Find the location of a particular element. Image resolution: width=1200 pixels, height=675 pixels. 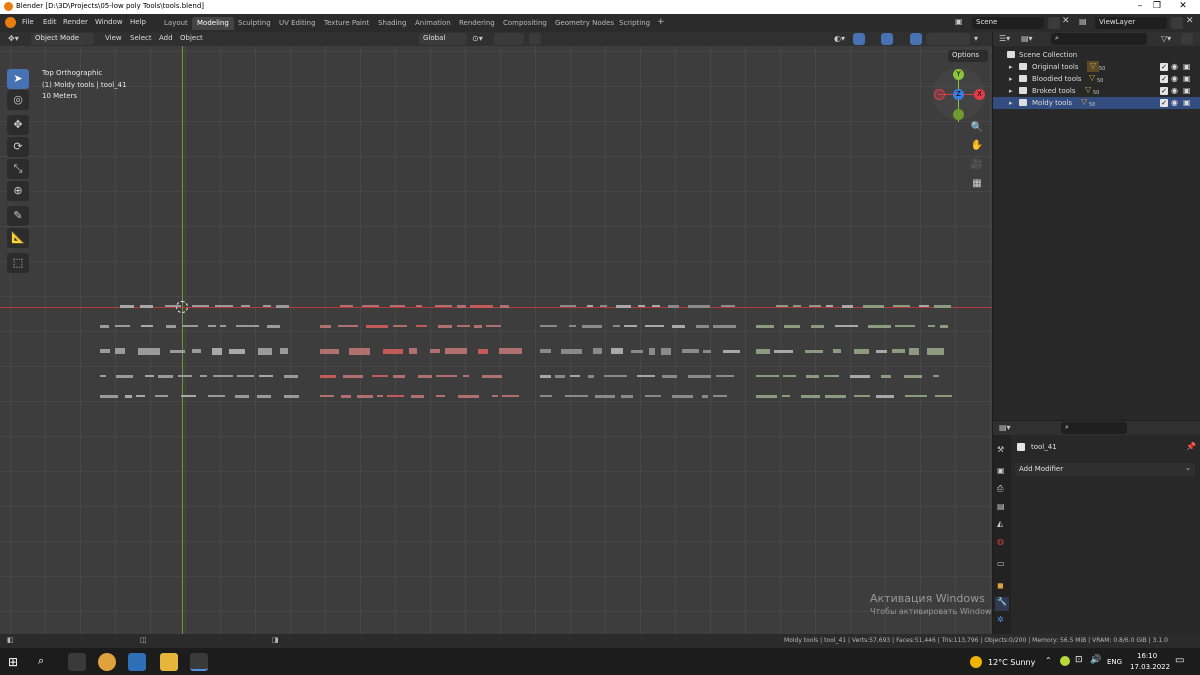

tab-scripting: Scripting is located at coordinates (634, 23).